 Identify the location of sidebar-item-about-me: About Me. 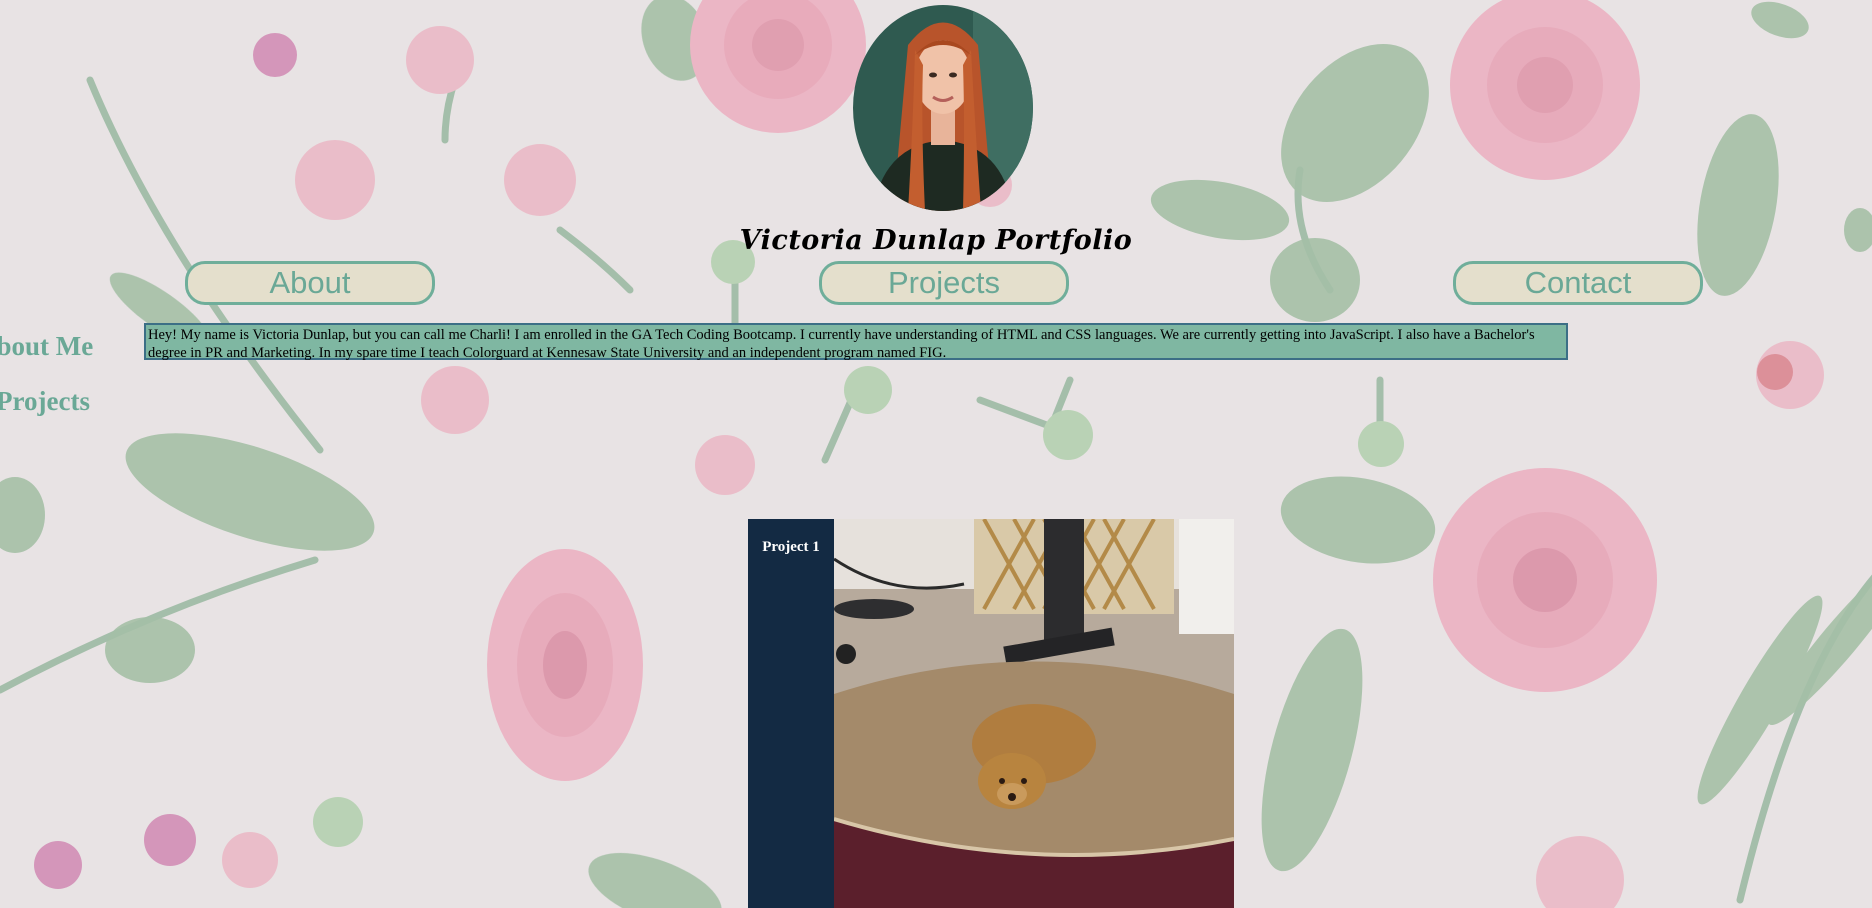
(46, 346).